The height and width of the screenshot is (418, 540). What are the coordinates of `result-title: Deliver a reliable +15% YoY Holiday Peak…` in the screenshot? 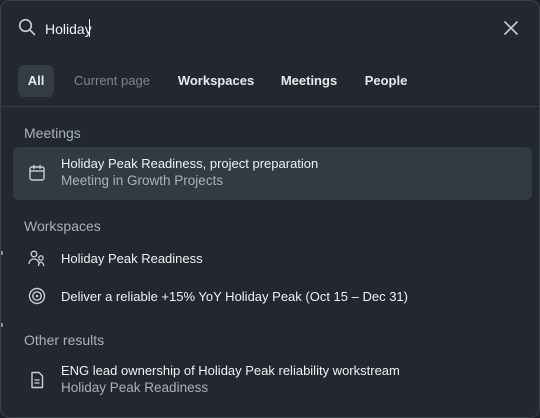 It's located at (234, 296).